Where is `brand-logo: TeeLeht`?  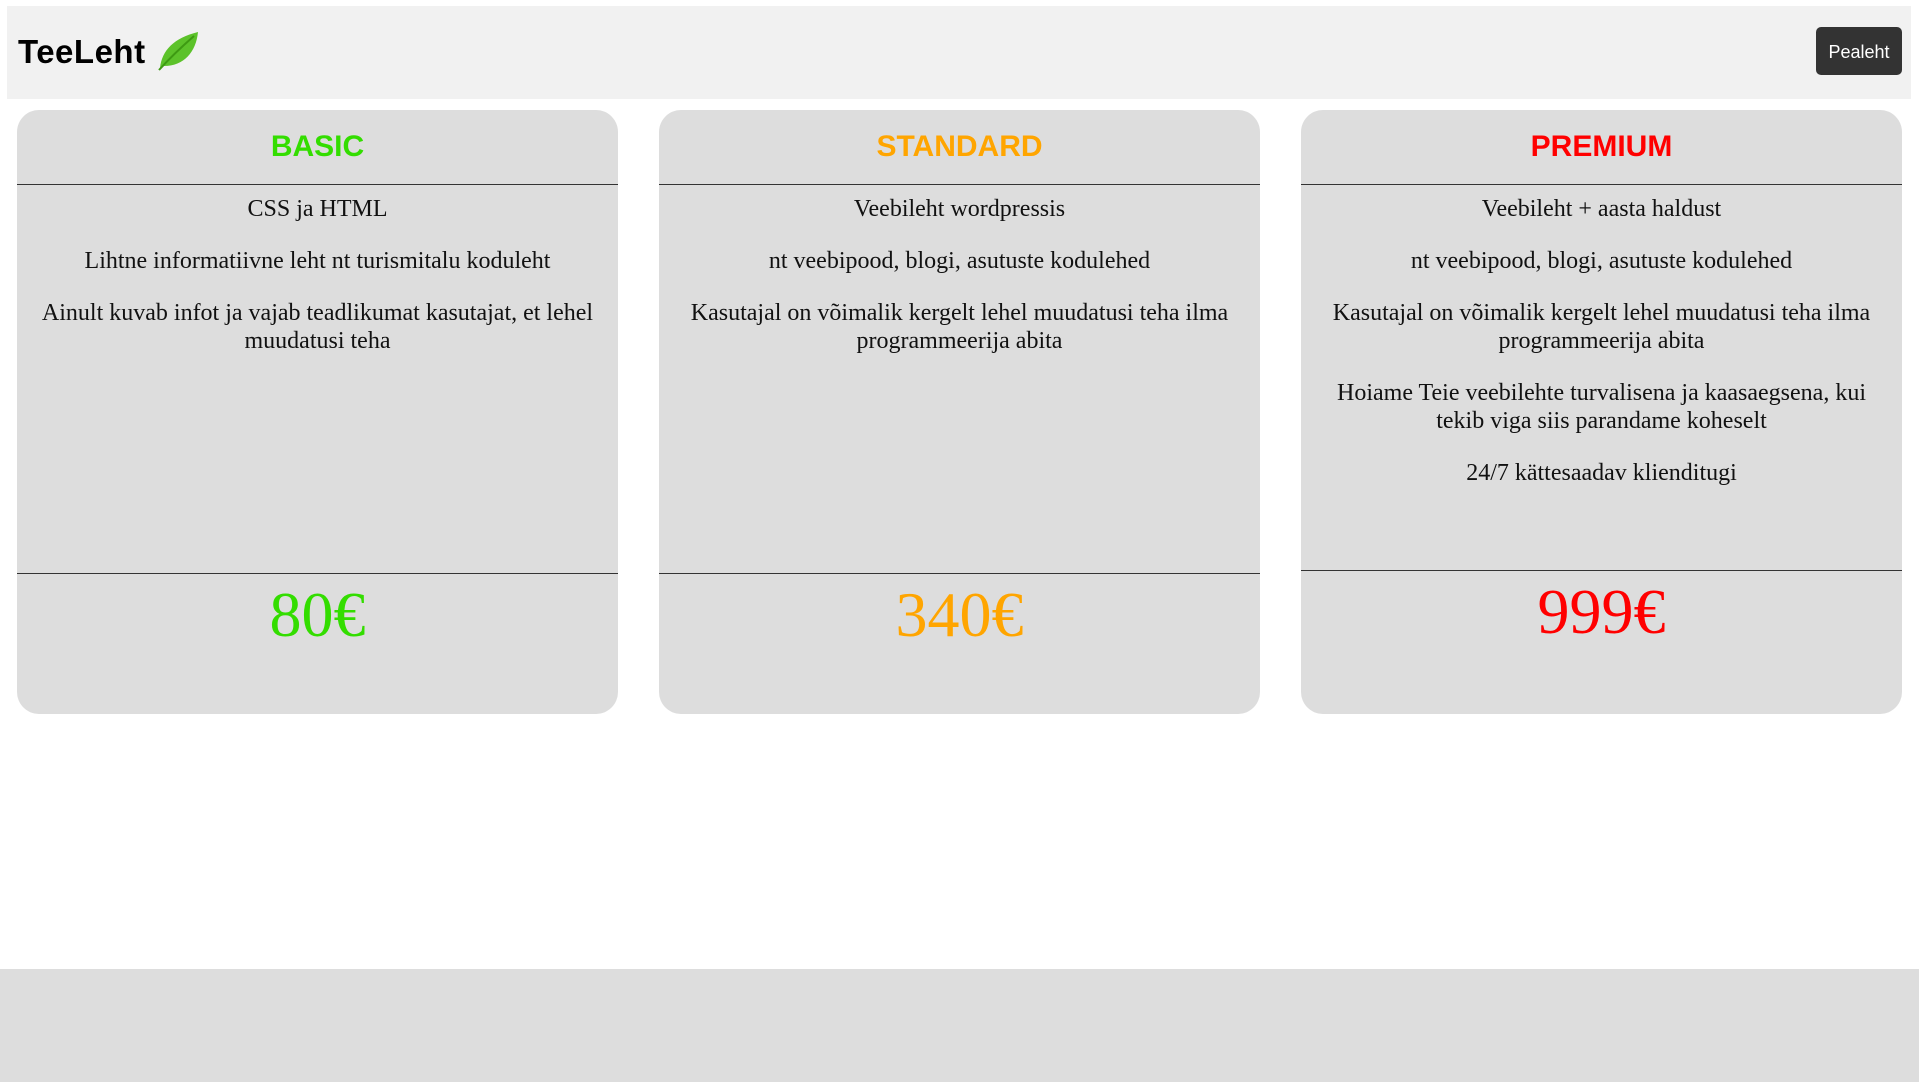
brand-logo: TeeLeht is located at coordinates (110, 52).